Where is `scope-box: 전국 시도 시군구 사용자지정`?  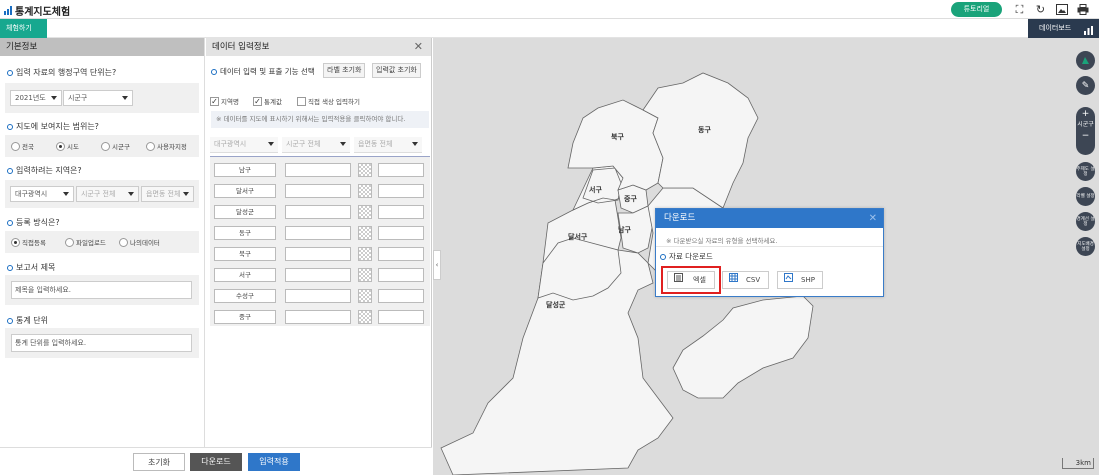
scope-box: 전국 시도 시군구 사용자지정 is located at coordinates (102, 146).